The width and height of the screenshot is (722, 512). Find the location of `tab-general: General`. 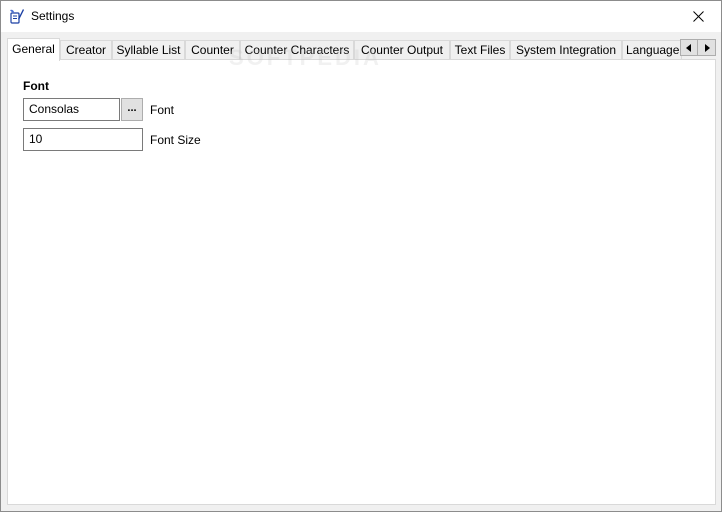

tab-general: General is located at coordinates (33, 49).